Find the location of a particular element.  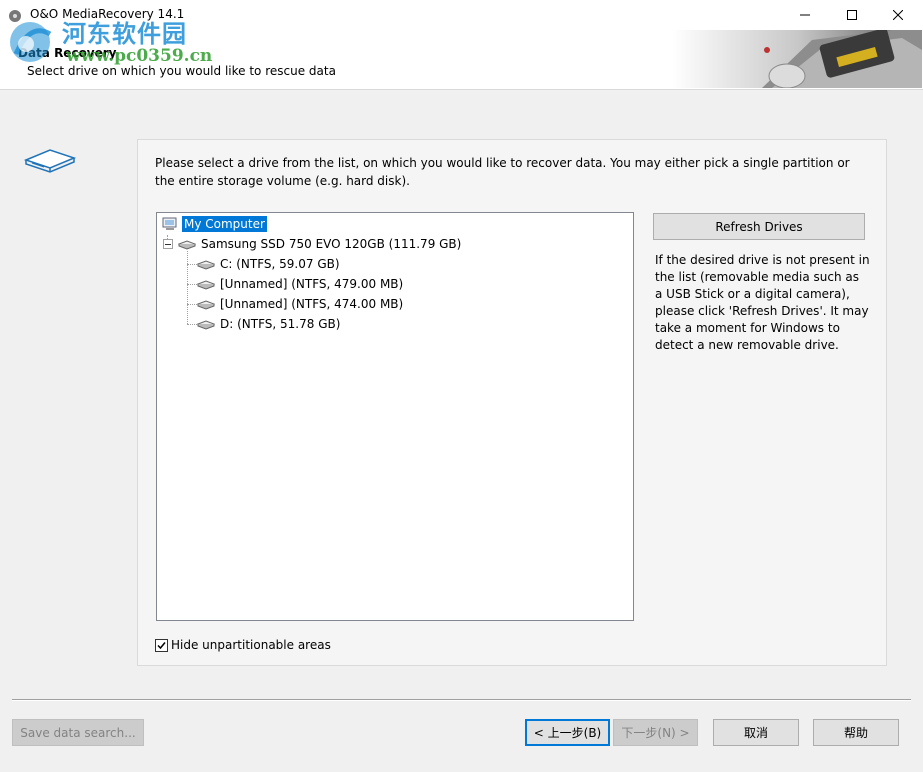

computer-icon is located at coordinates (169, 223).